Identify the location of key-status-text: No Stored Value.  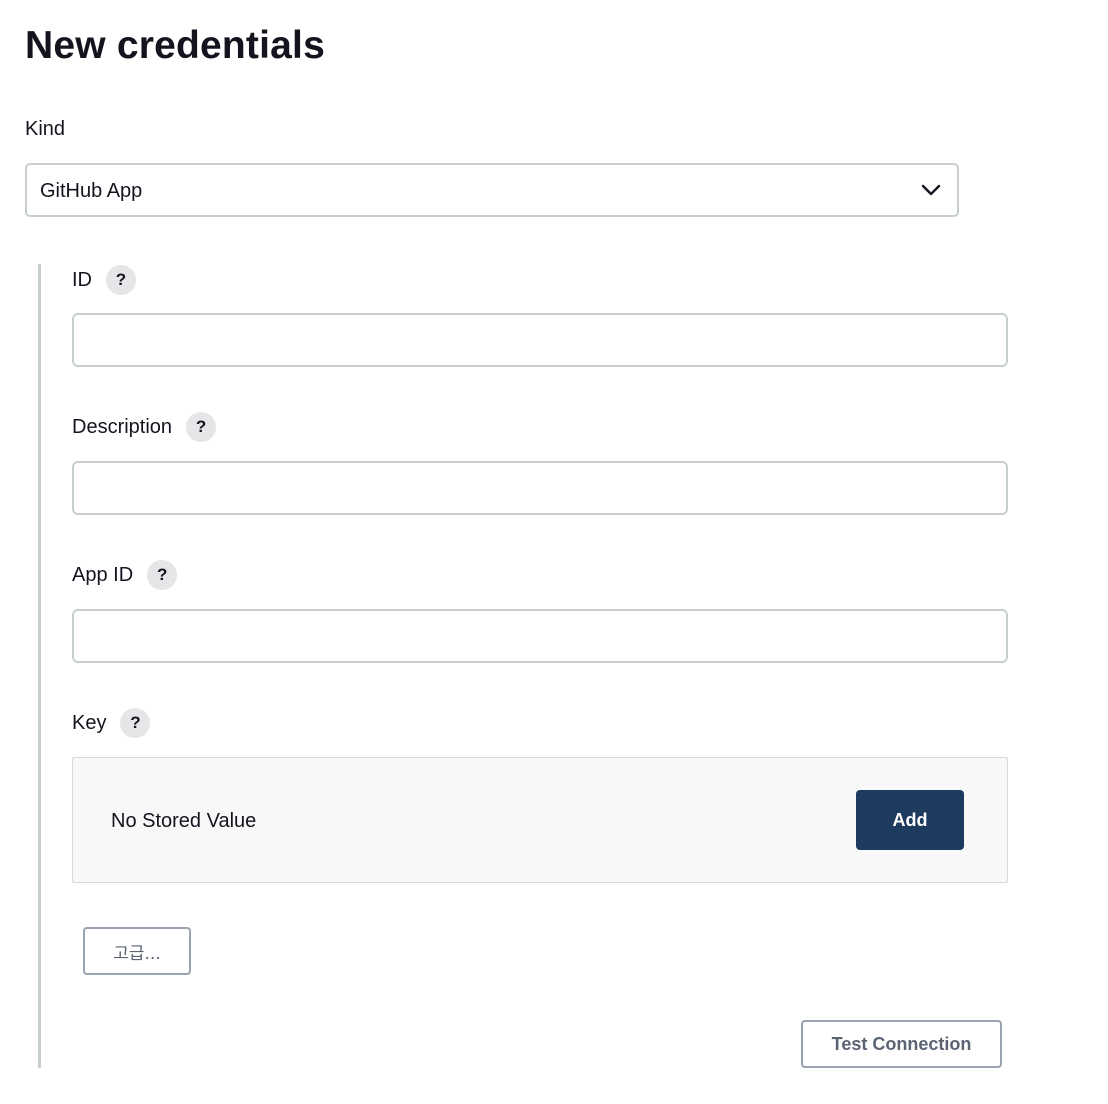
(184, 821).